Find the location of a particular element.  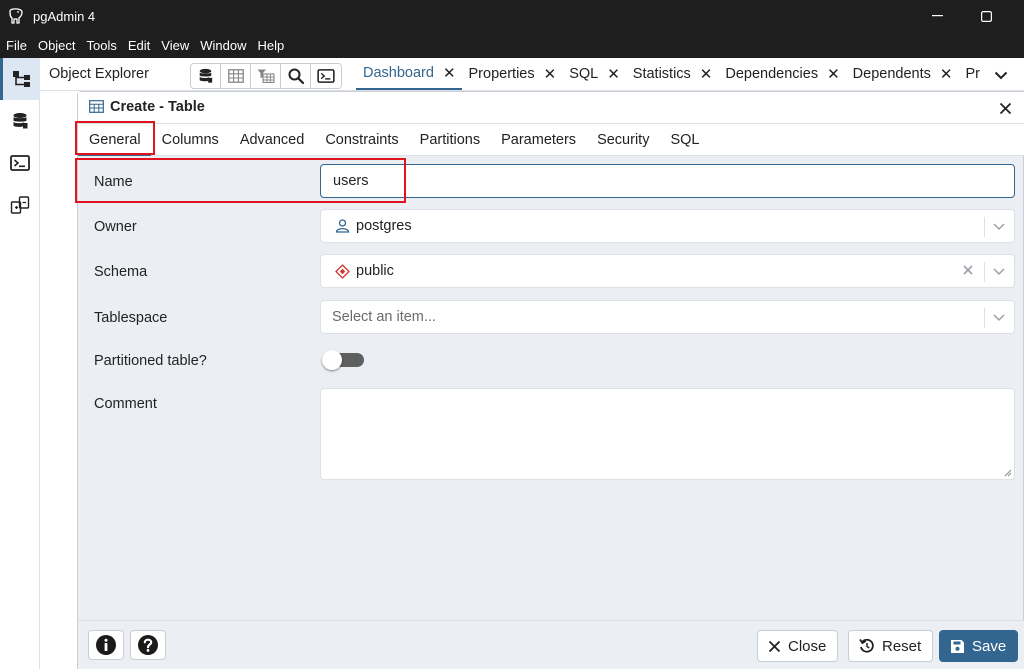

reset-button: Reset is located at coordinates (891, 646).